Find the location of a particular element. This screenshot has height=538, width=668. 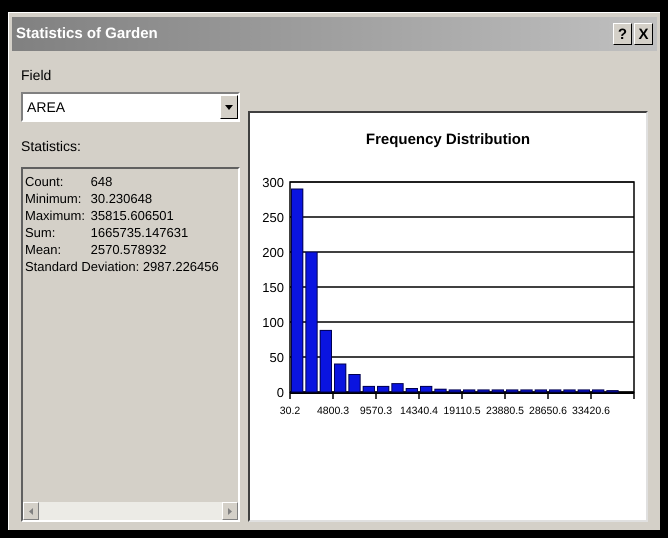

field-label: Field is located at coordinates (36, 75).